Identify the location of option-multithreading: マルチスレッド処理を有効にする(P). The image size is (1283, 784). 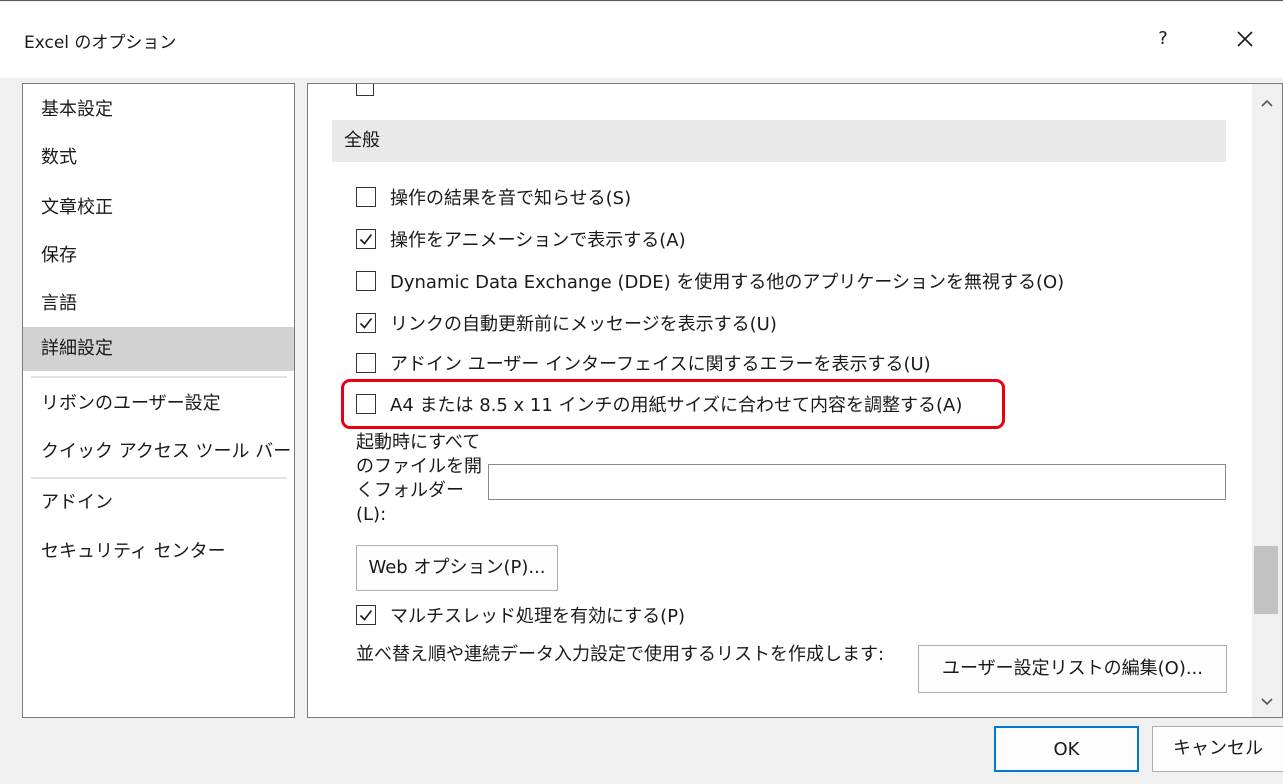
(520, 615).